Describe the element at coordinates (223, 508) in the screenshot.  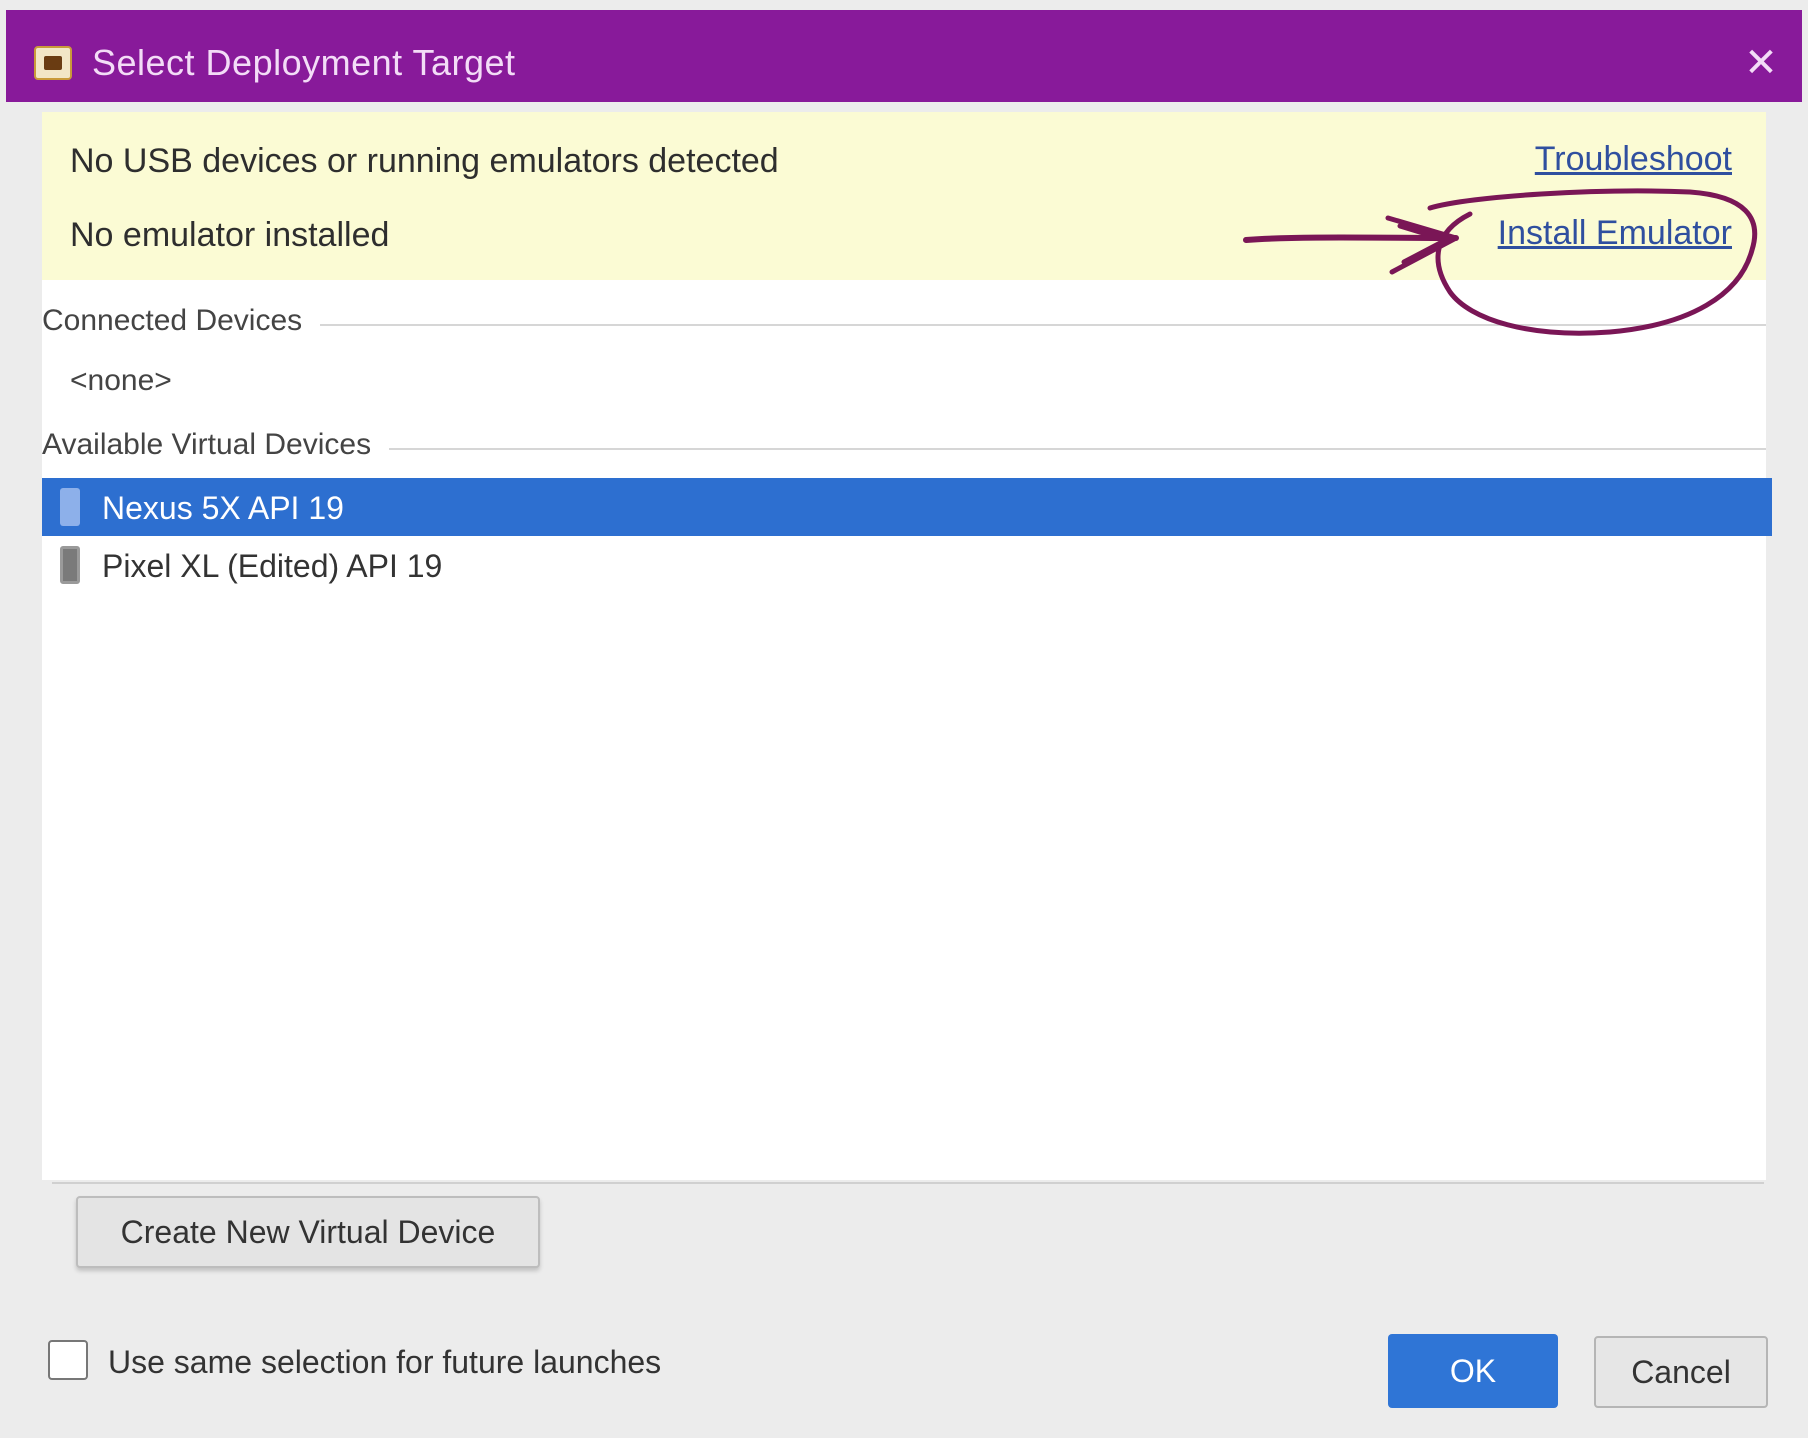
I see `virtual-device-name: Nexus 5X API 19` at that location.